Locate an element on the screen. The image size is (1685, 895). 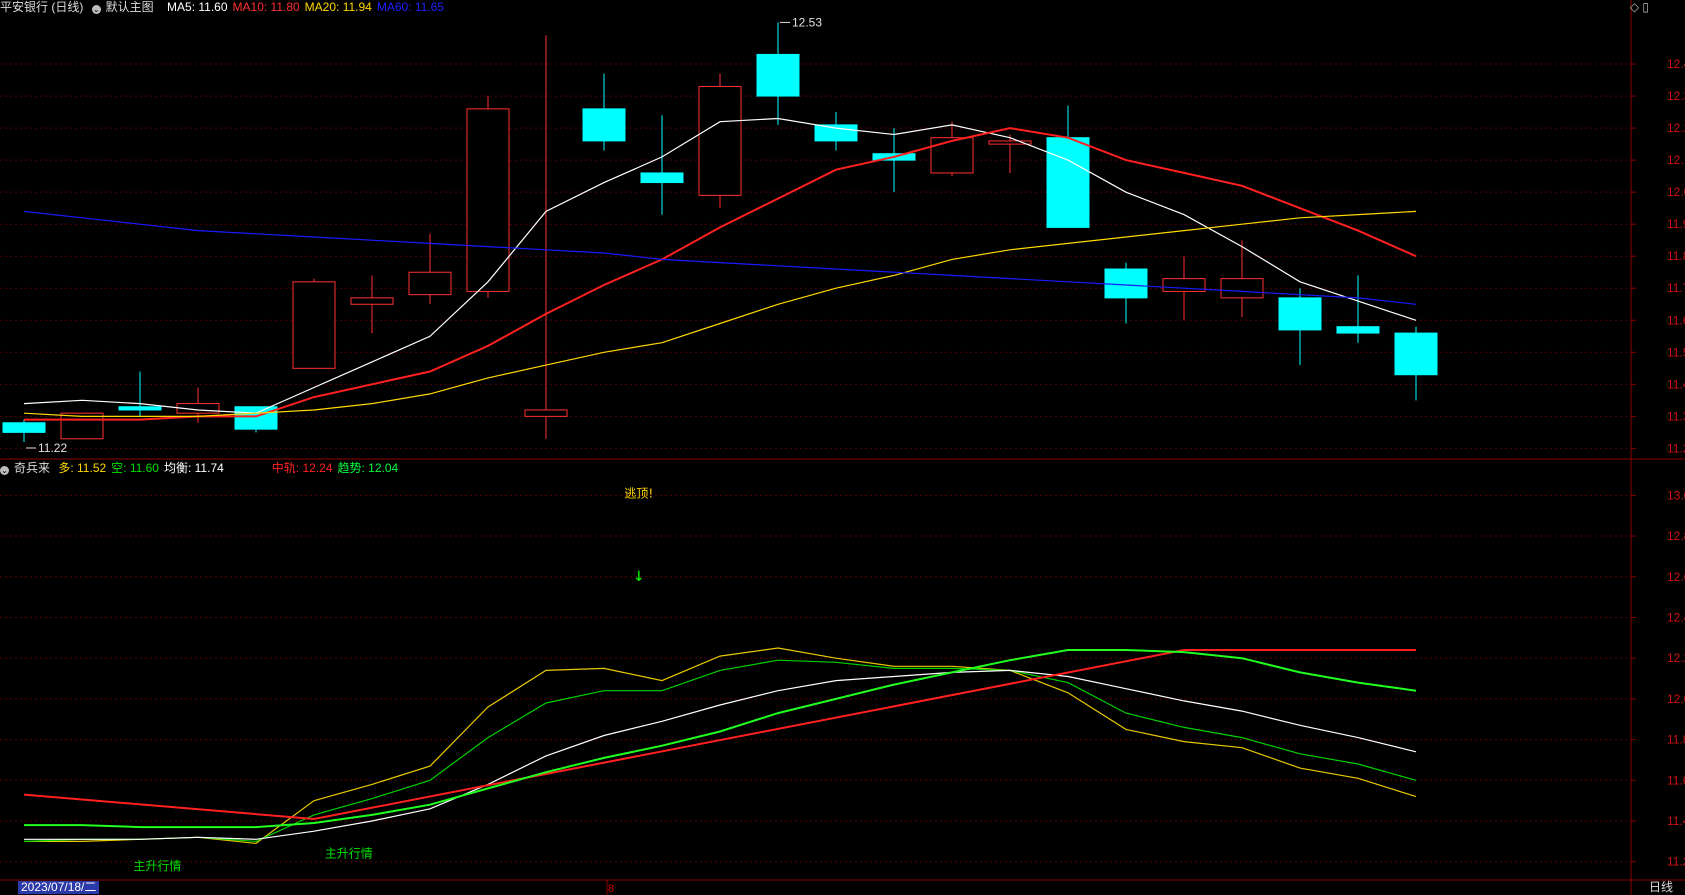
main-tick-label: 11.20 is located at coordinates (1676, 448).